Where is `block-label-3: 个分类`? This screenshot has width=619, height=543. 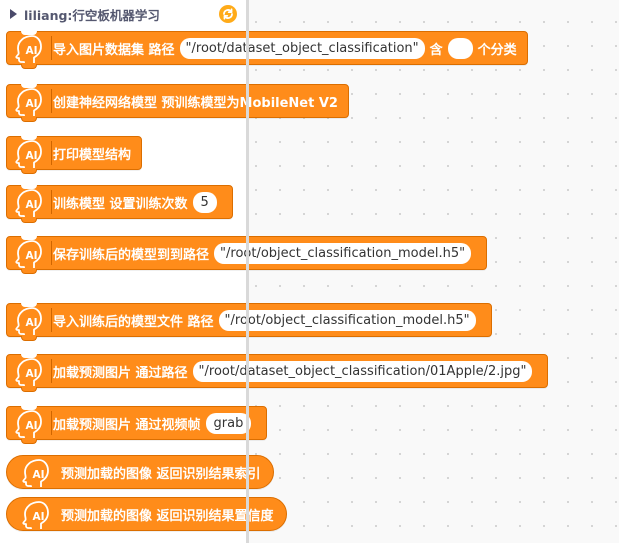
block-label-3: 个分类 is located at coordinates (497, 50).